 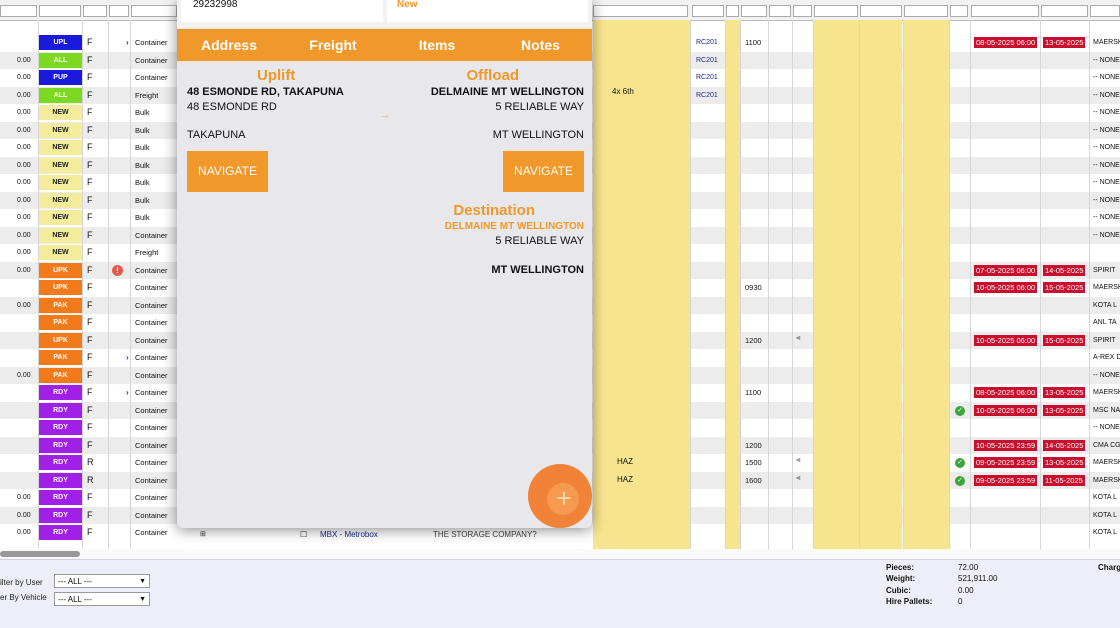 I want to click on carrier-name: MSC NA, so click(x=1106, y=410).